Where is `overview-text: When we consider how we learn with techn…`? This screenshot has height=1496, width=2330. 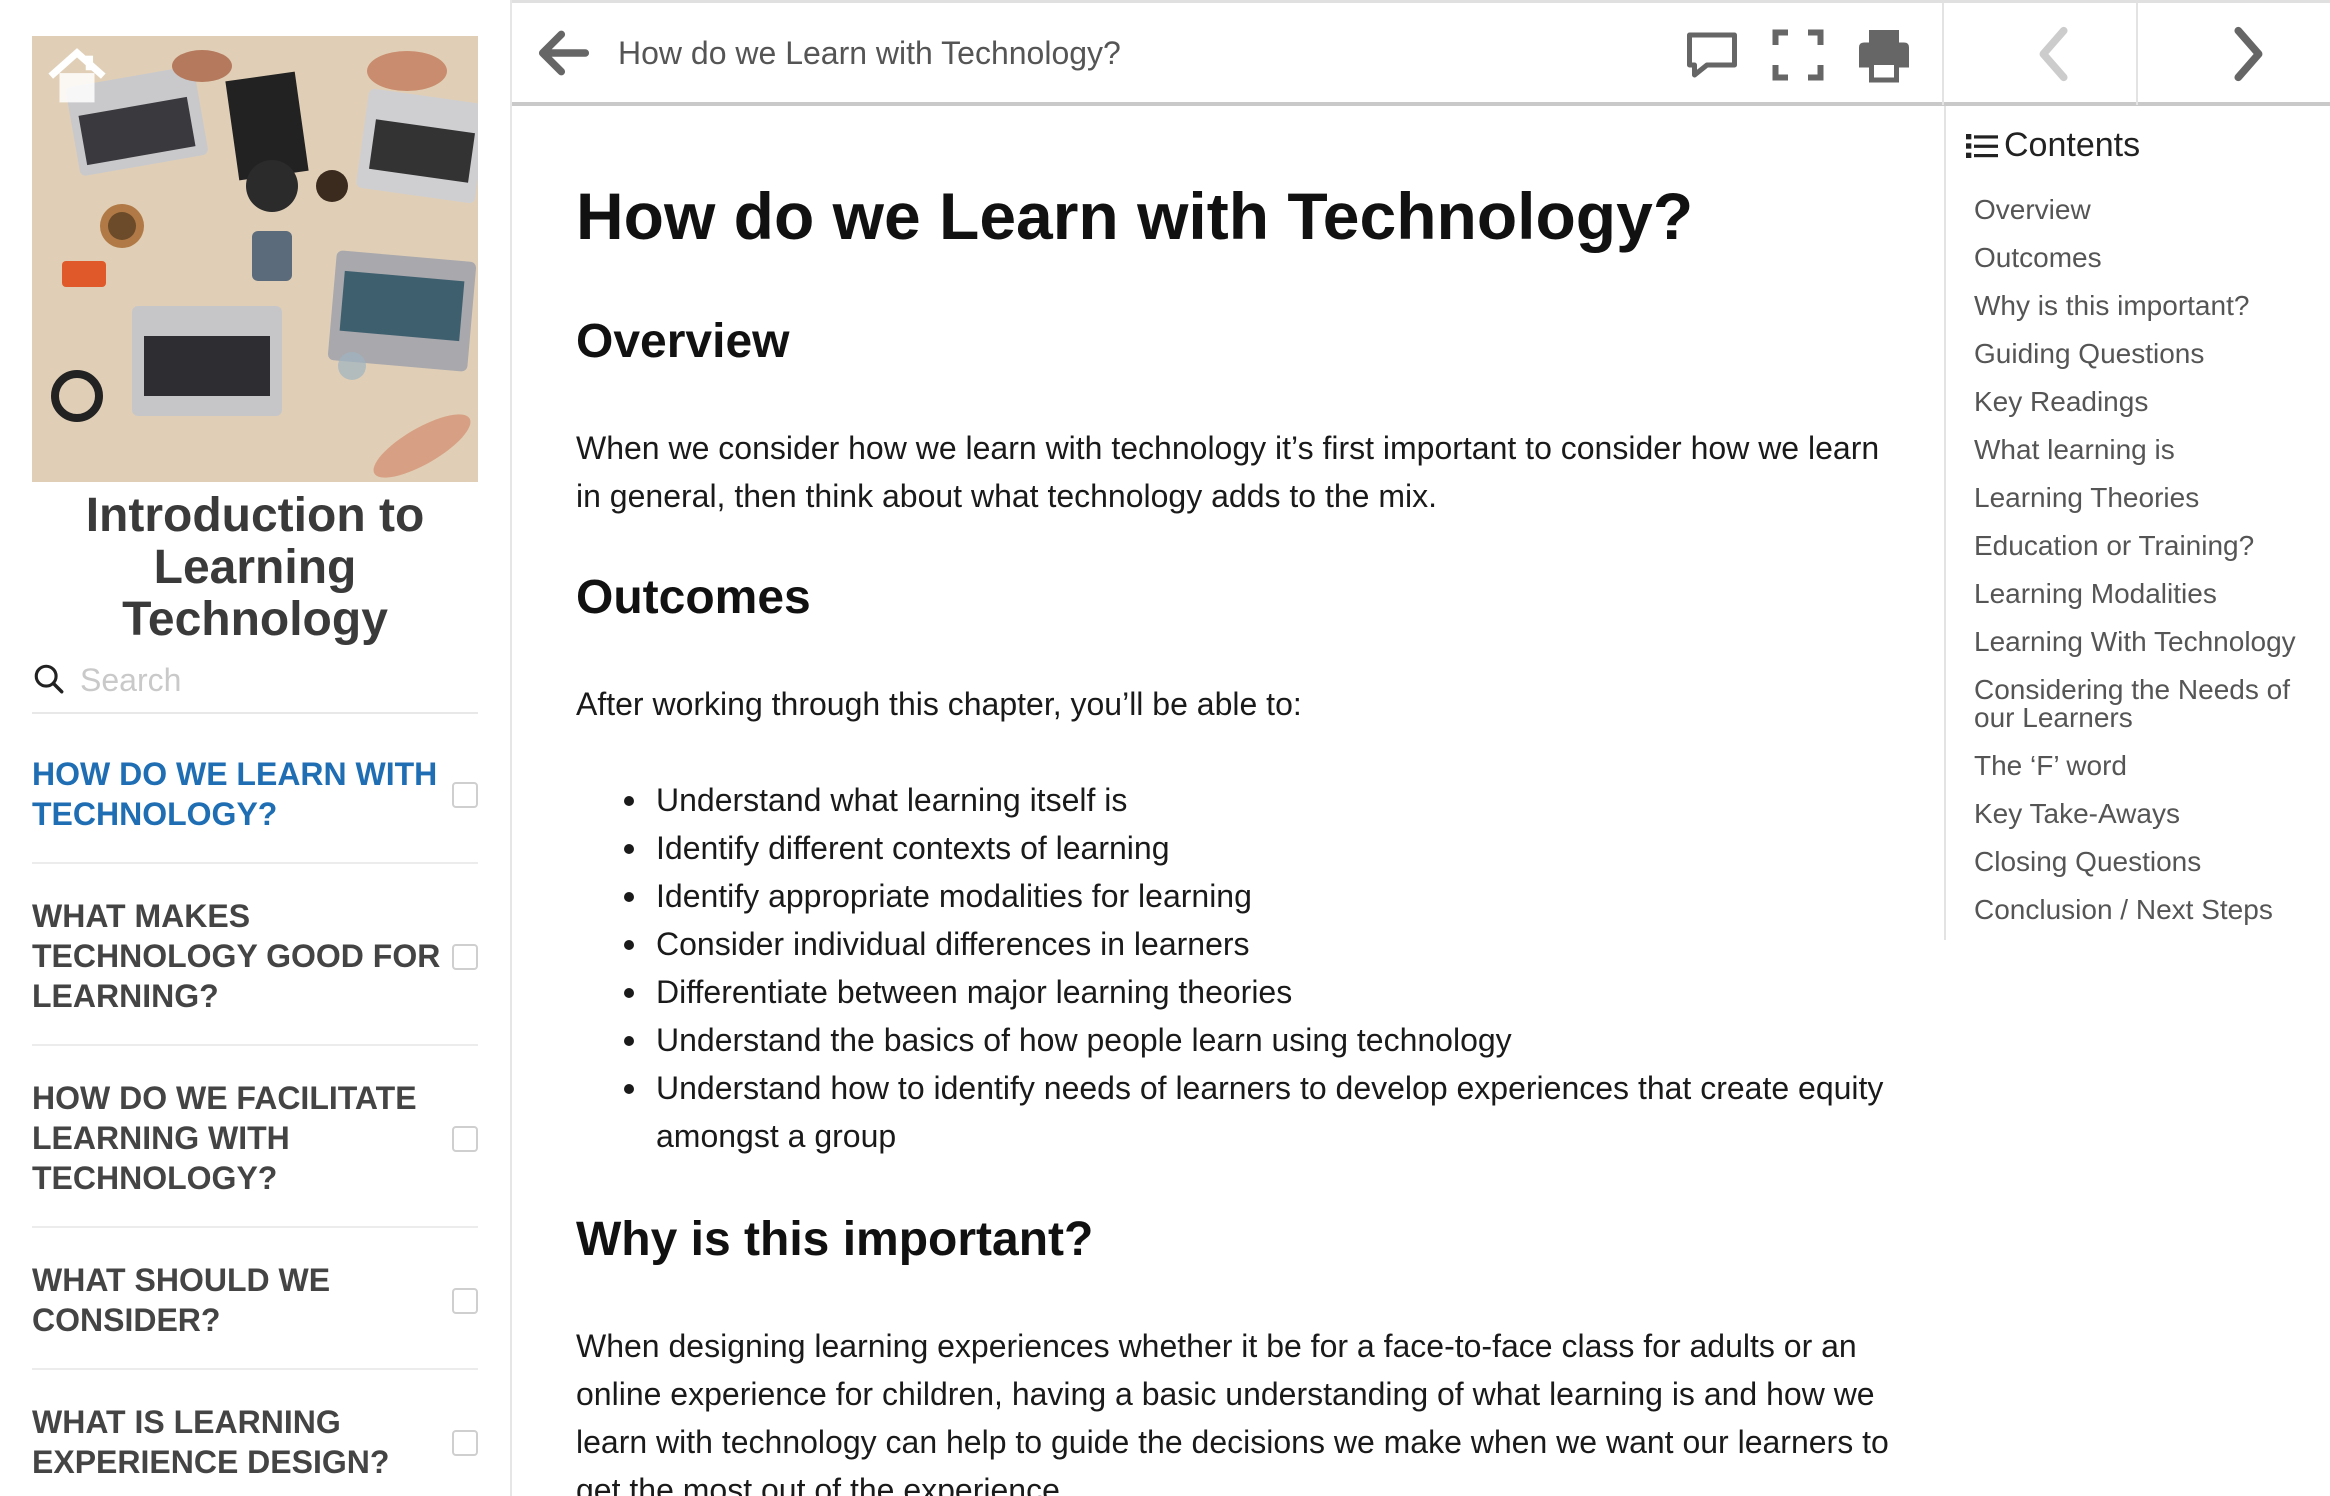
overview-text: When we consider how we learn with techn… is located at coordinates (1228, 472).